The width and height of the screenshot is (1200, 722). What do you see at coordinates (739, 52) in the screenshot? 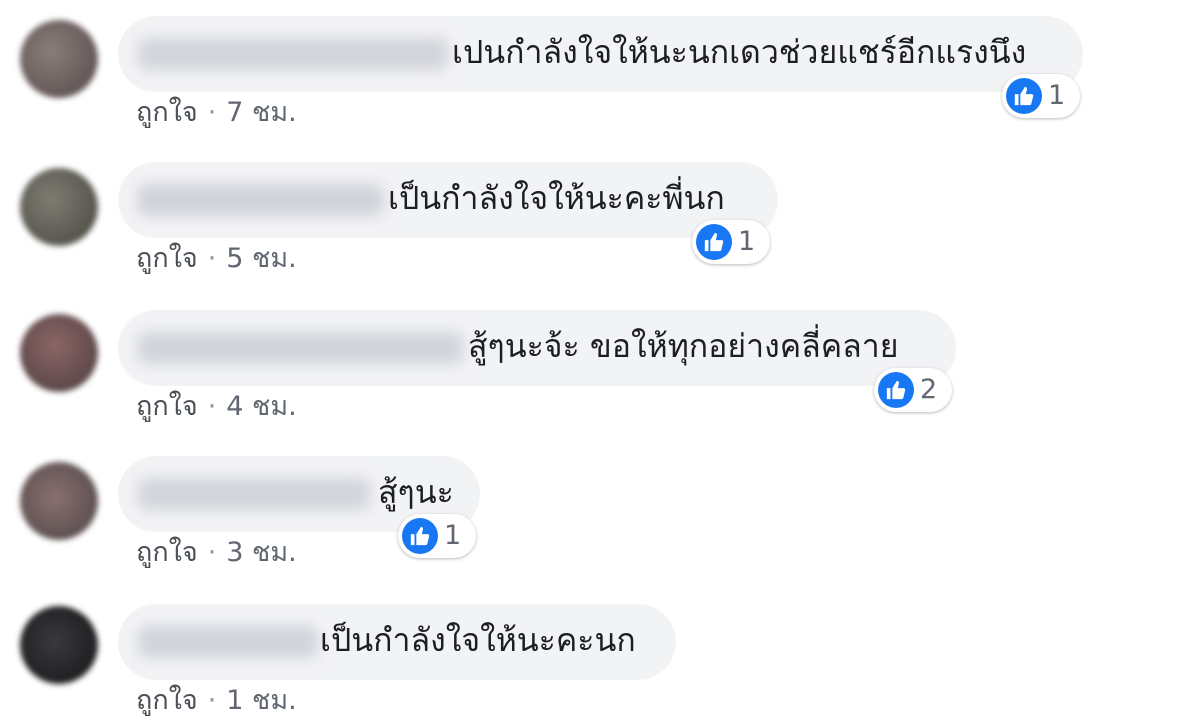
I see `comment-text: เปนกำลังใจให้นะนกเดวช่วยแชร์อีกแรงนึง` at bounding box center [739, 52].